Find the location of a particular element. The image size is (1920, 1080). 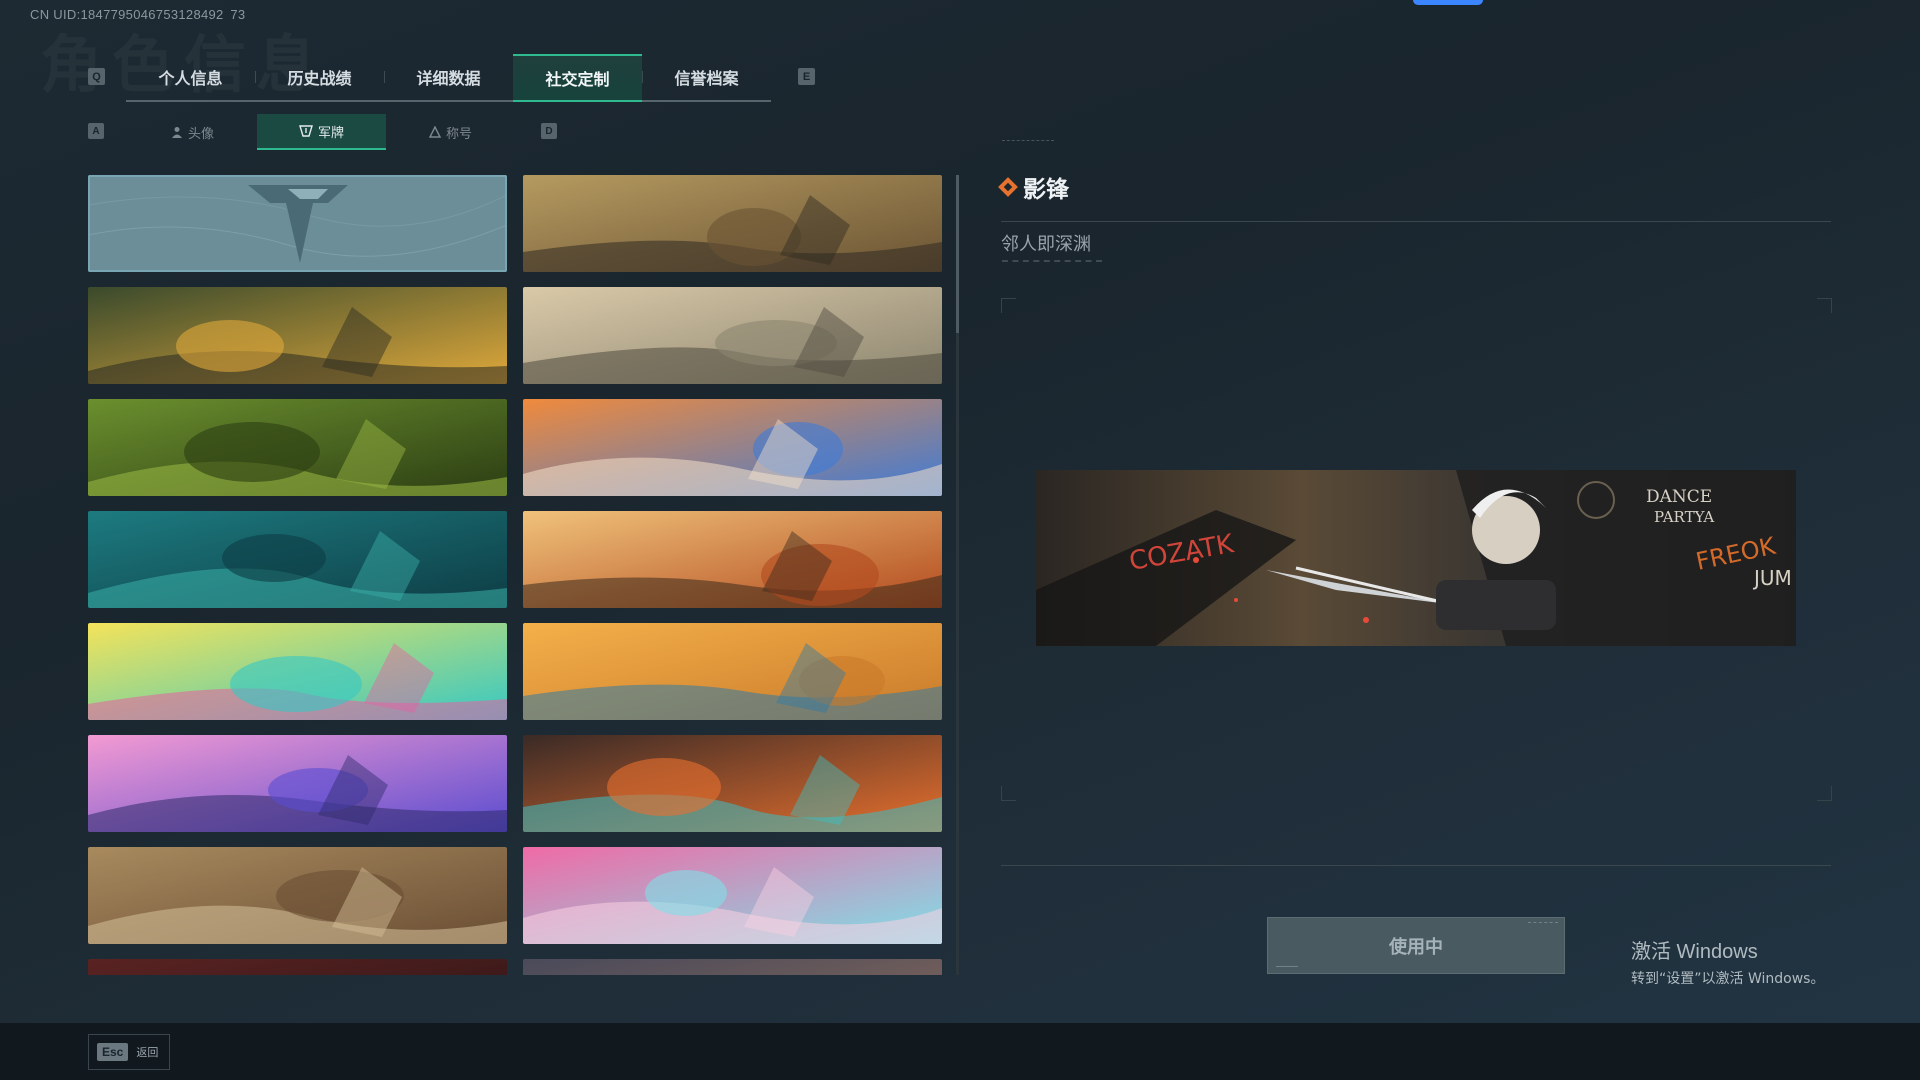

banner-card-orange-soldiers is located at coordinates (732, 559).